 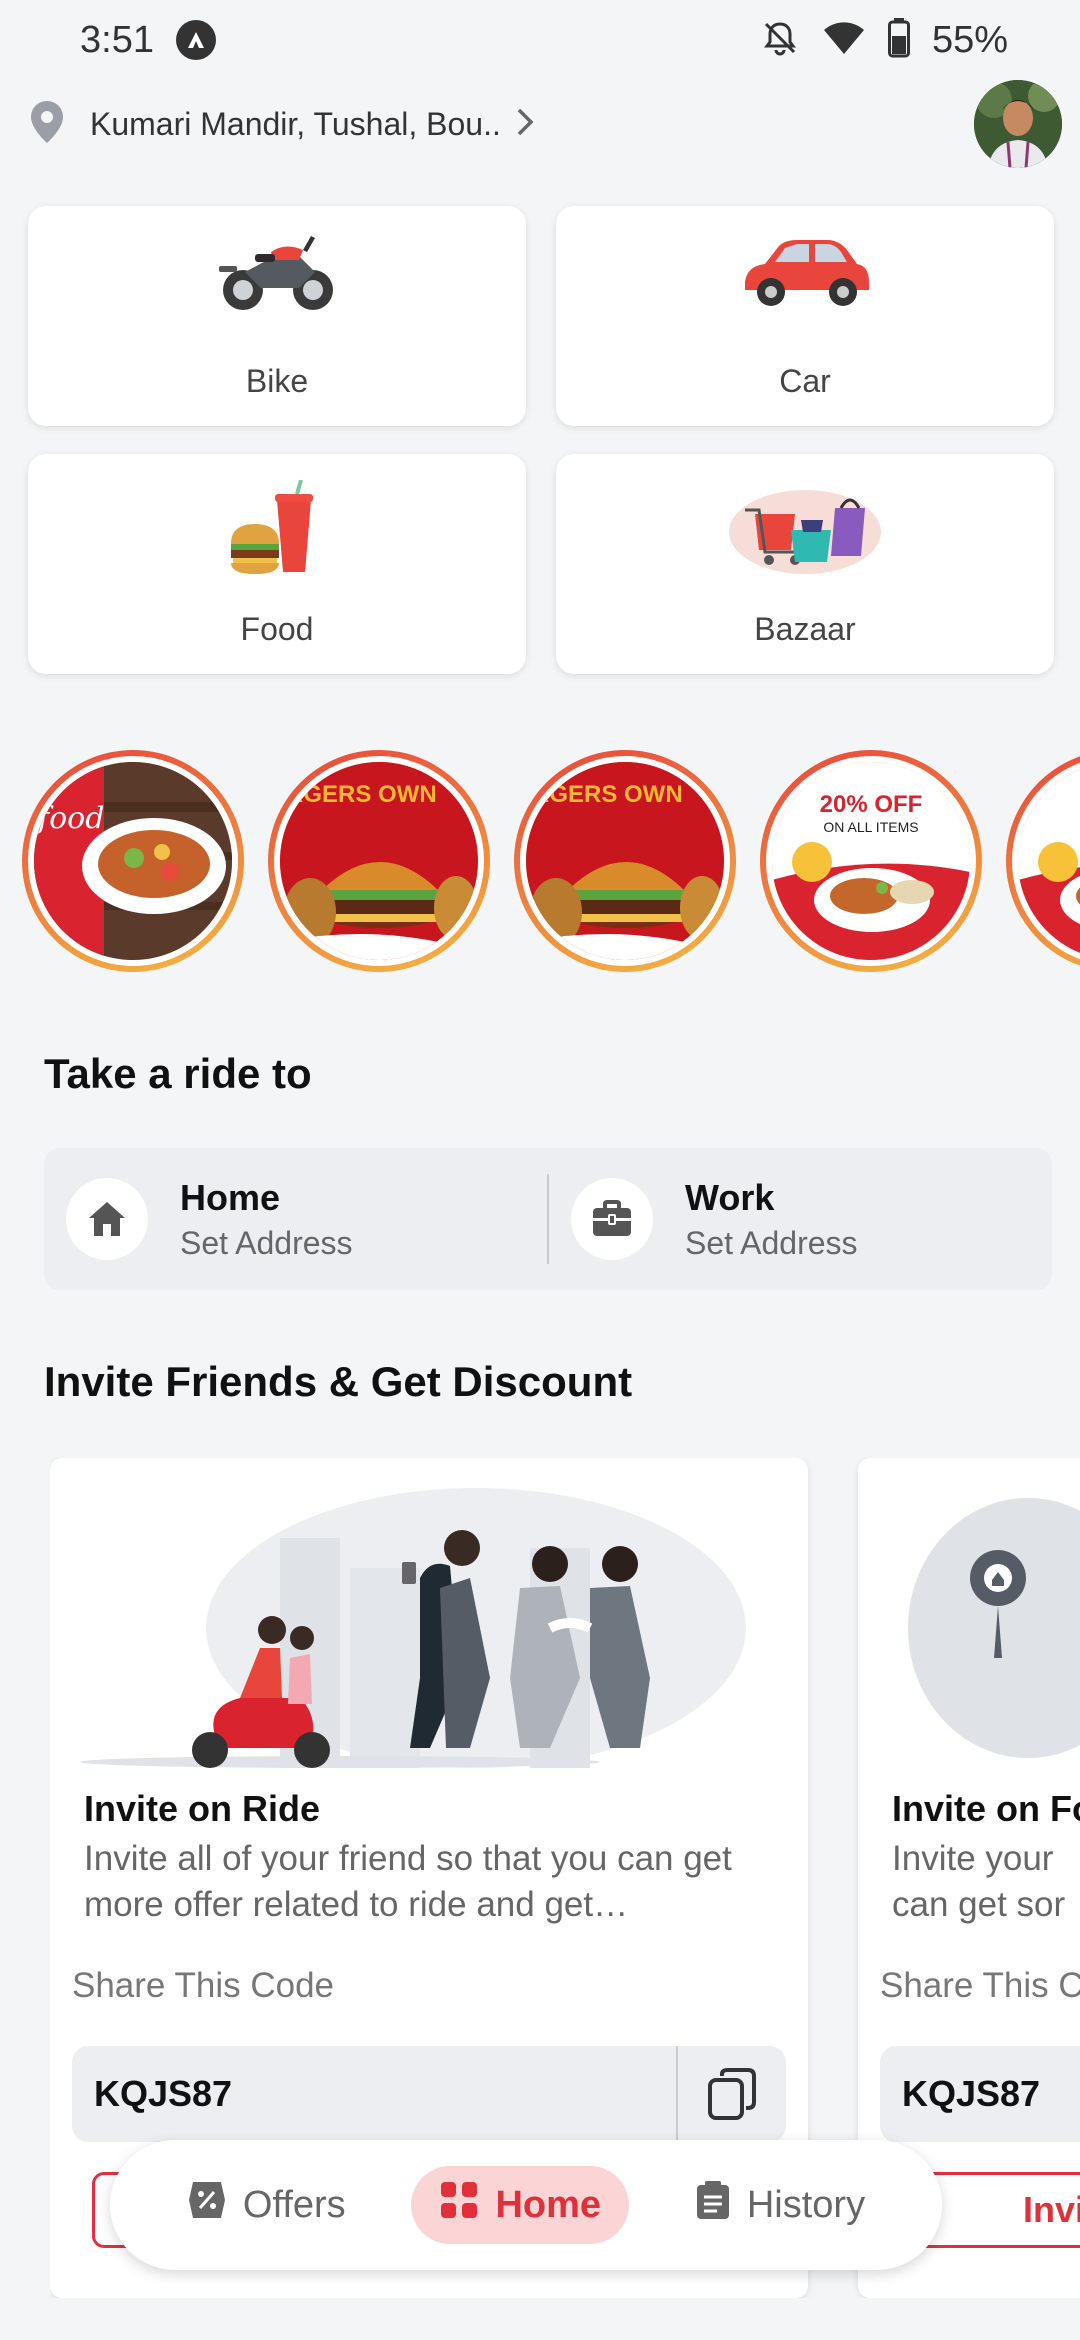 What do you see at coordinates (203, 1985) in the screenshot?
I see `share-code-label: Share This Code` at bounding box center [203, 1985].